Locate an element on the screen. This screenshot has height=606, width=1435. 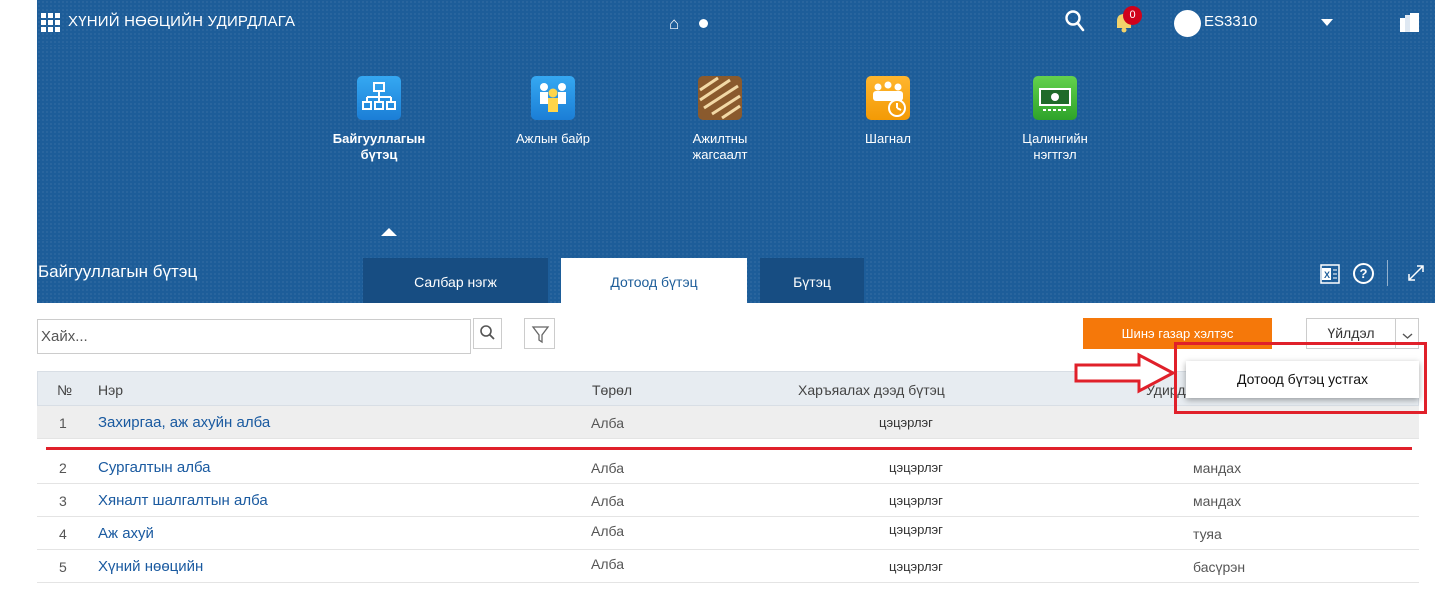
search-button is located at coordinates (487, 333).